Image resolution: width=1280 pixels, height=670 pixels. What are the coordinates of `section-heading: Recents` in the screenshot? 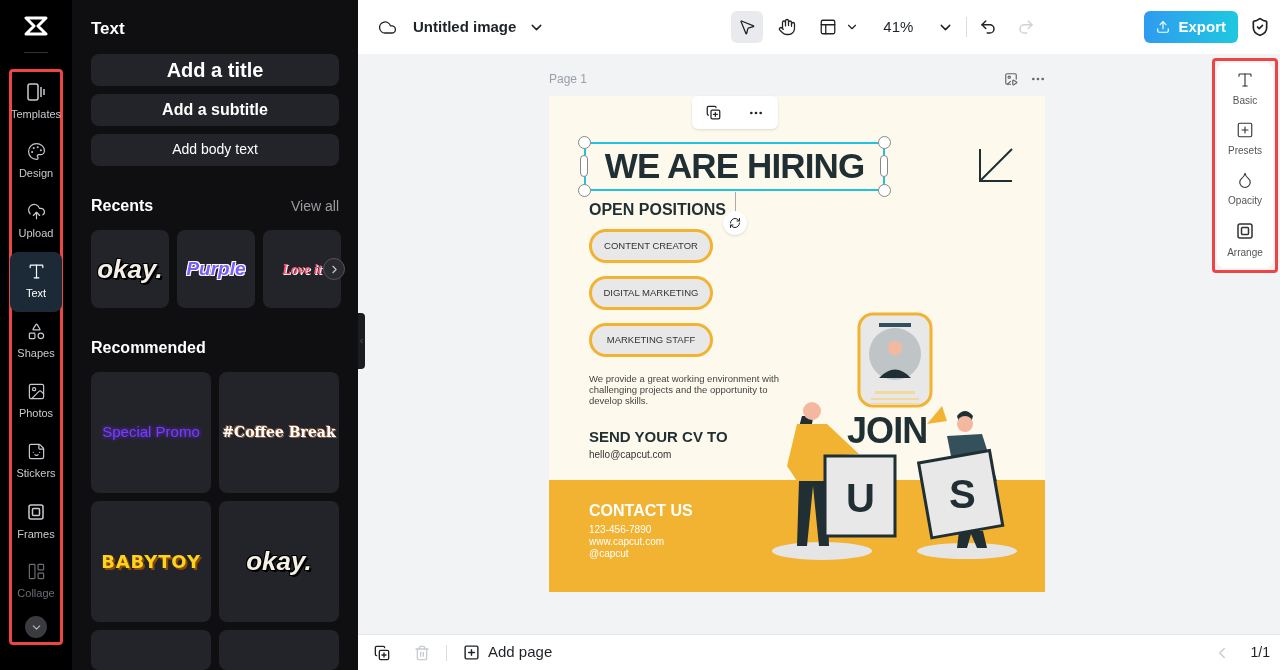 It's located at (122, 206).